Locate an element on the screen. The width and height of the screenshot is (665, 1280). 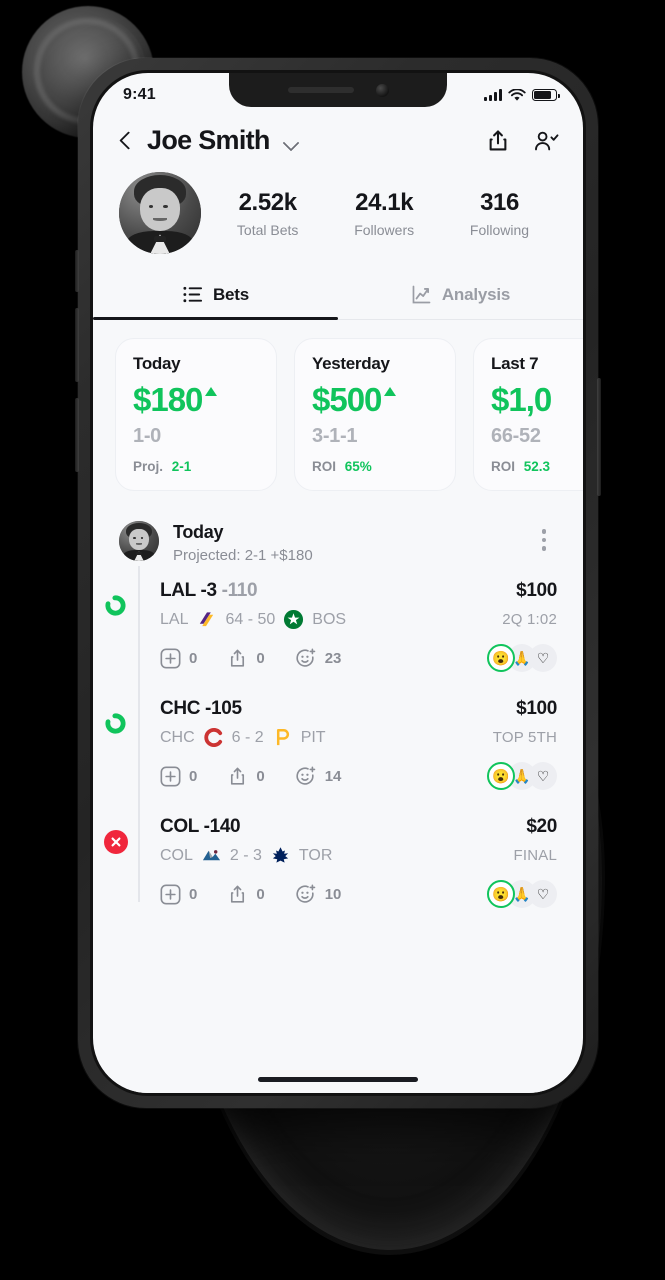
card-amount: $1,0 is located at coordinates (521, 399).